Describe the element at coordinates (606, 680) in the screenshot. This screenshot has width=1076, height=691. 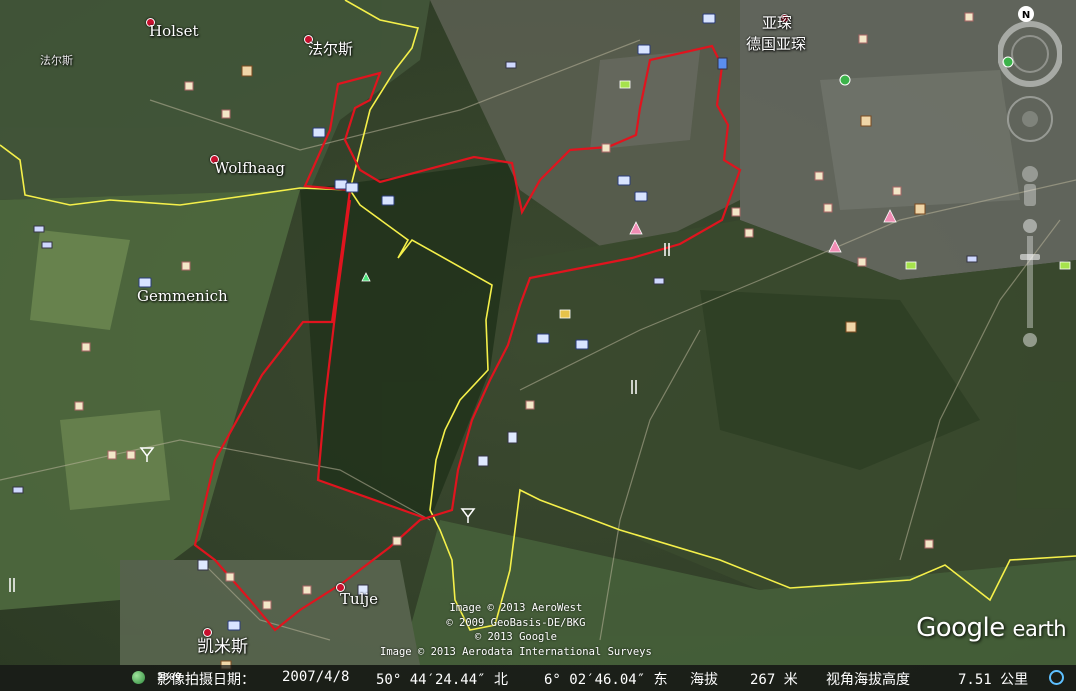
I see `status-longitude: 6° 02′46.04″ 东` at that location.